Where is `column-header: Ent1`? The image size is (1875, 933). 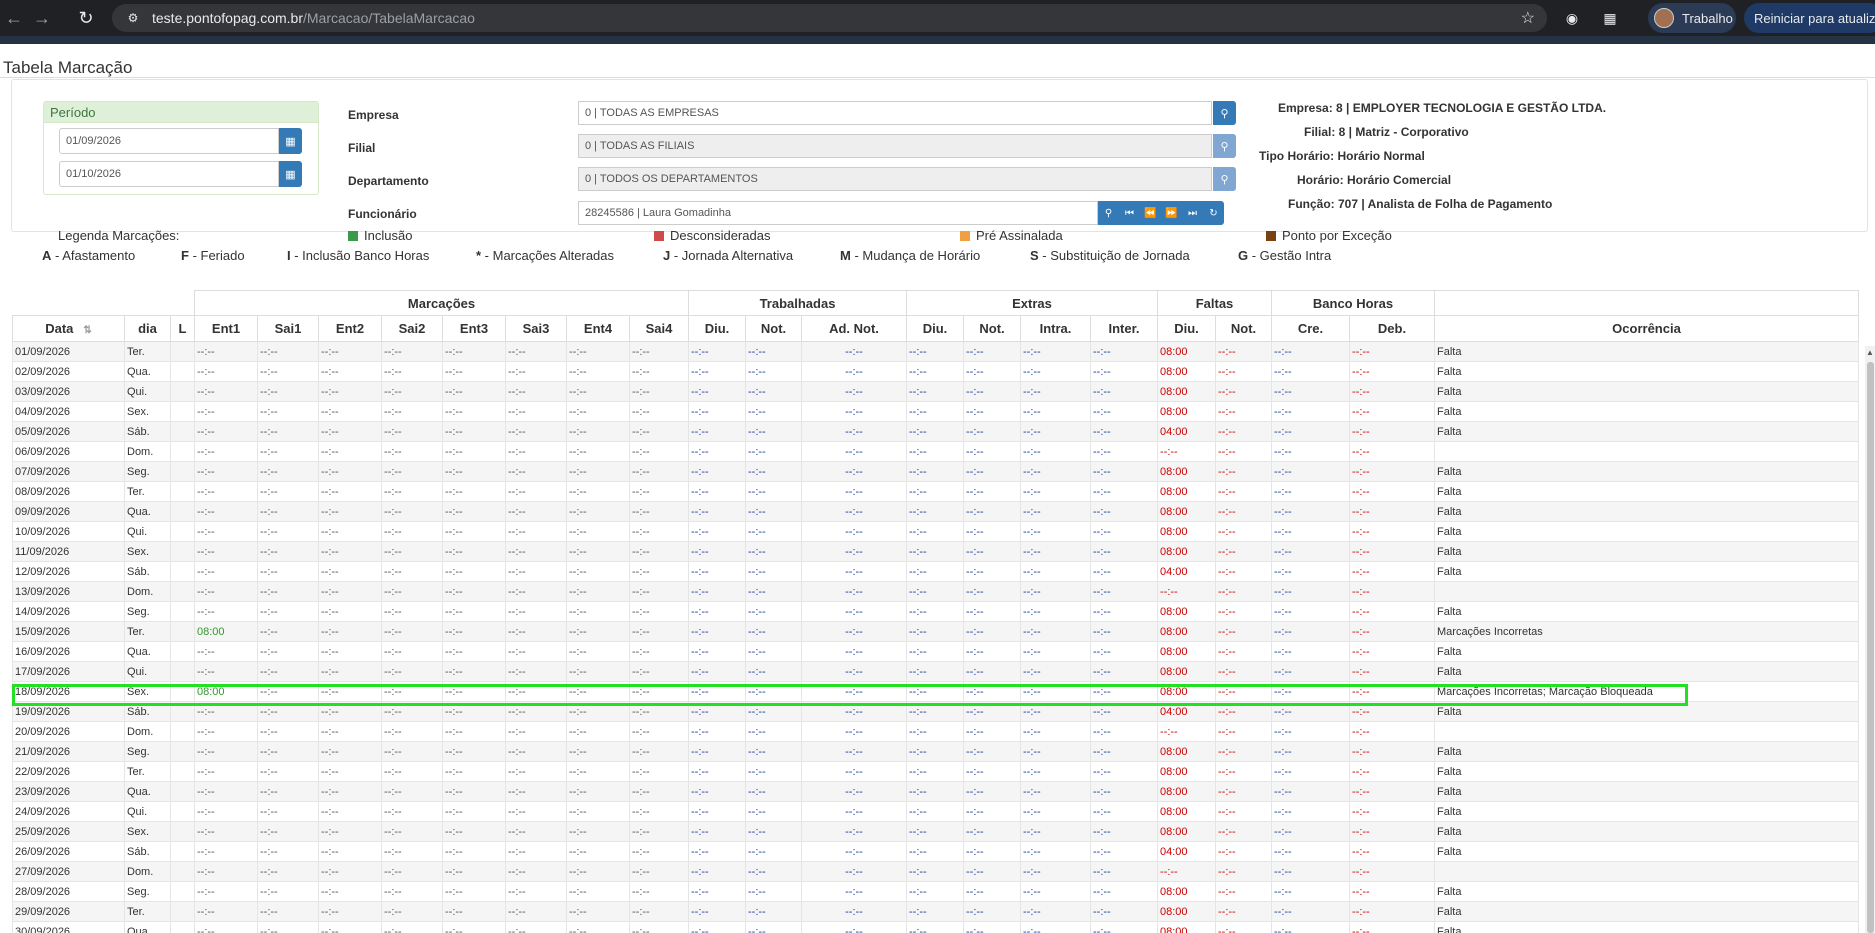 column-header: Ent1 is located at coordinates (226, 328).